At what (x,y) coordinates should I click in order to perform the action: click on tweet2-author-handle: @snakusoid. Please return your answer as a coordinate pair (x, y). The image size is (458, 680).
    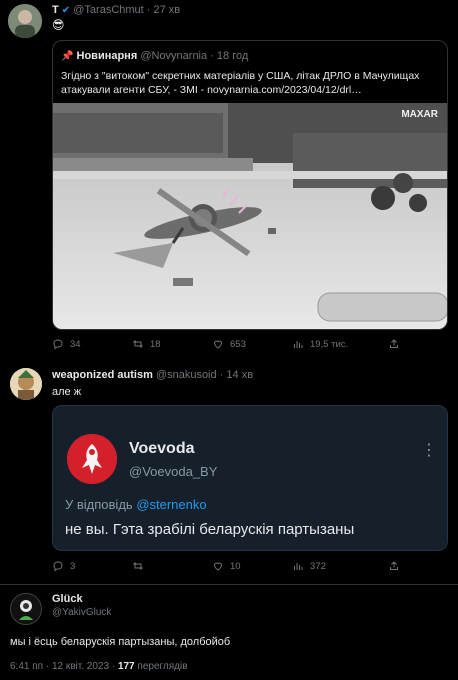
    Looking at the image, I should click on (186, 375).